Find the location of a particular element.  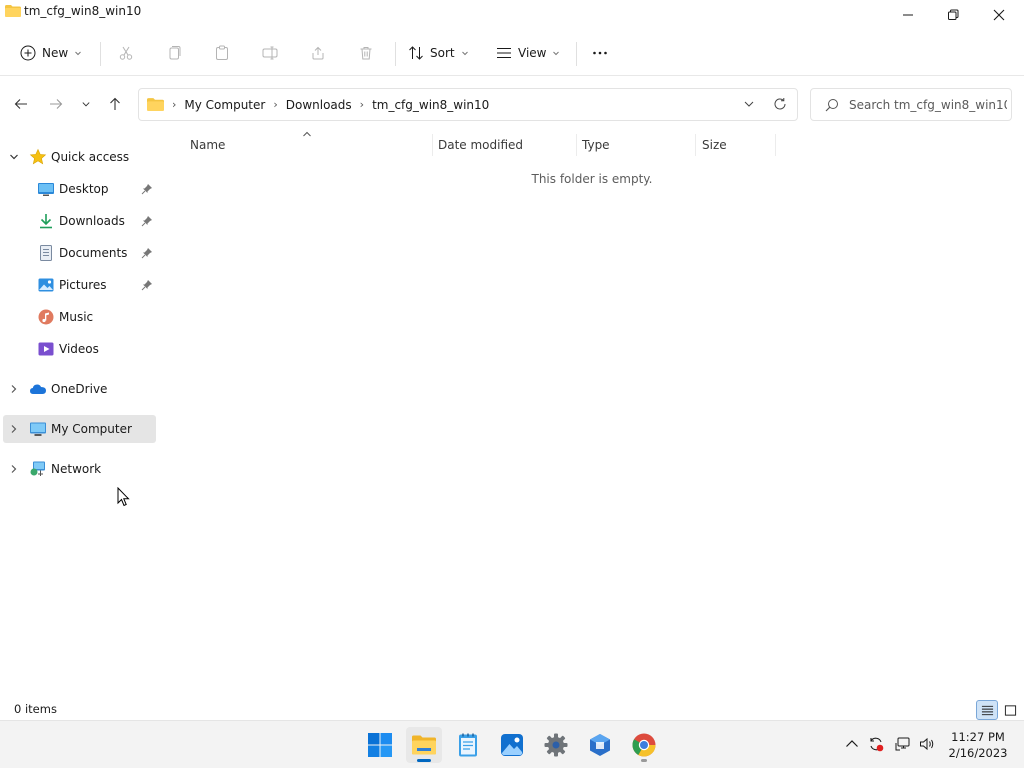

sidebar-item-label: Pictures is located at coordinates (83, 285).